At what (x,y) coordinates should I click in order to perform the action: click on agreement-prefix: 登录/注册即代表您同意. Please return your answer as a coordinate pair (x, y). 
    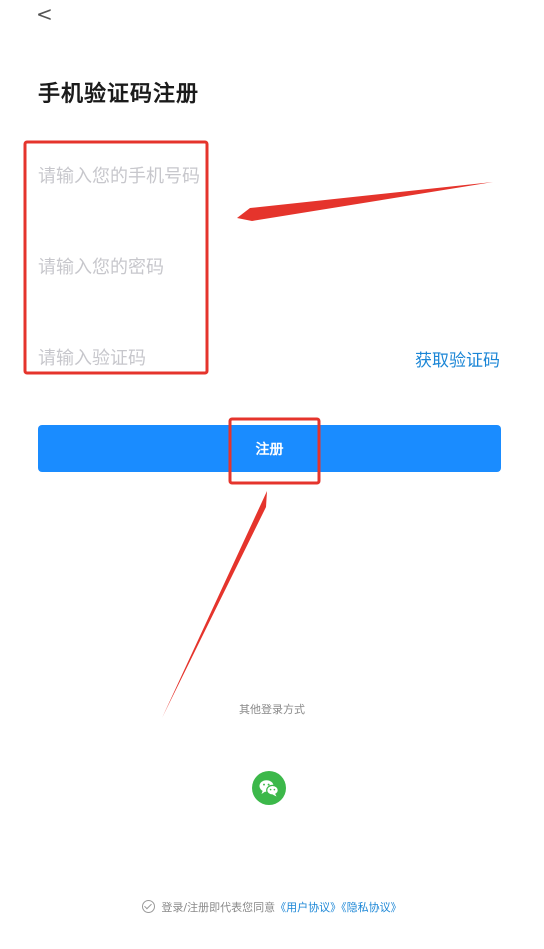
    Looking at the image, I should click on (218, 907).